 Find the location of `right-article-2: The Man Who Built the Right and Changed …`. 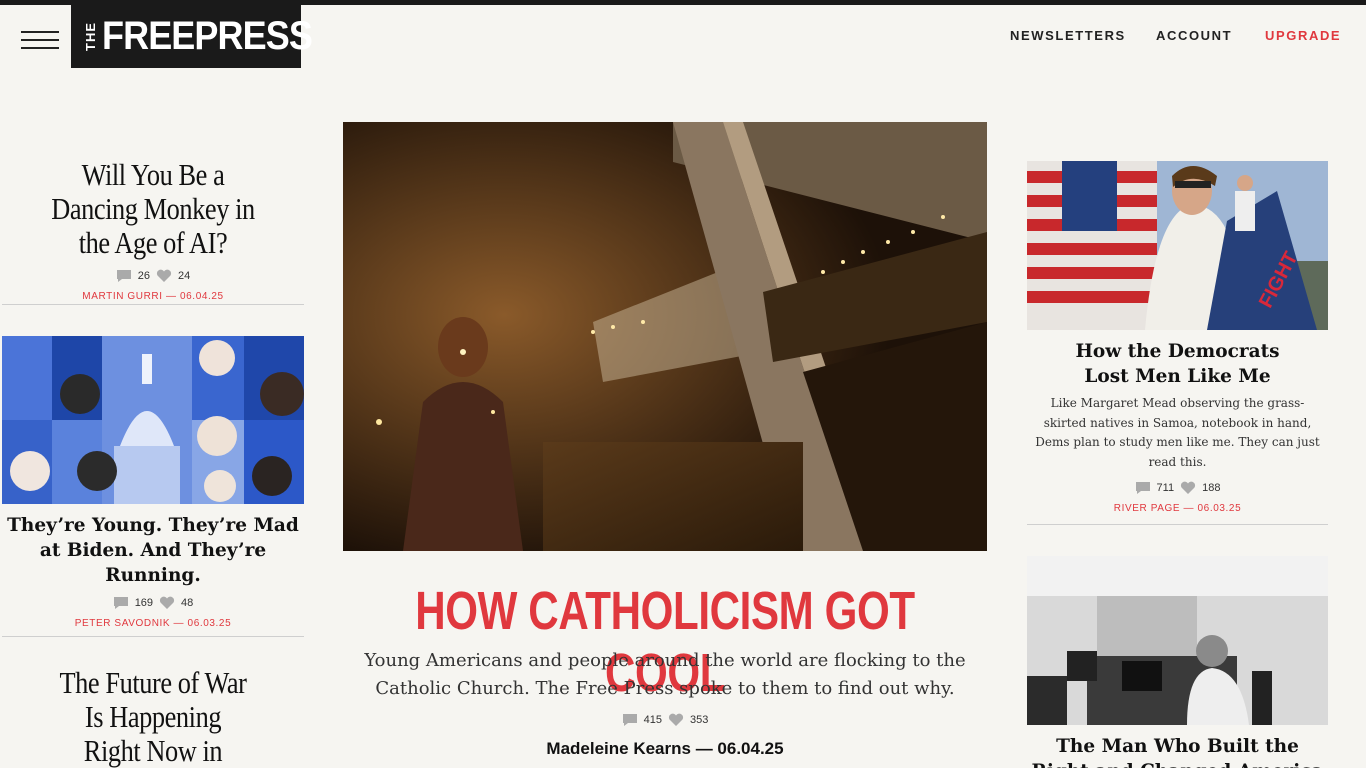

right-article-2: The Man Who Built the Right and Changed … is located at coordinates (1177, 751).